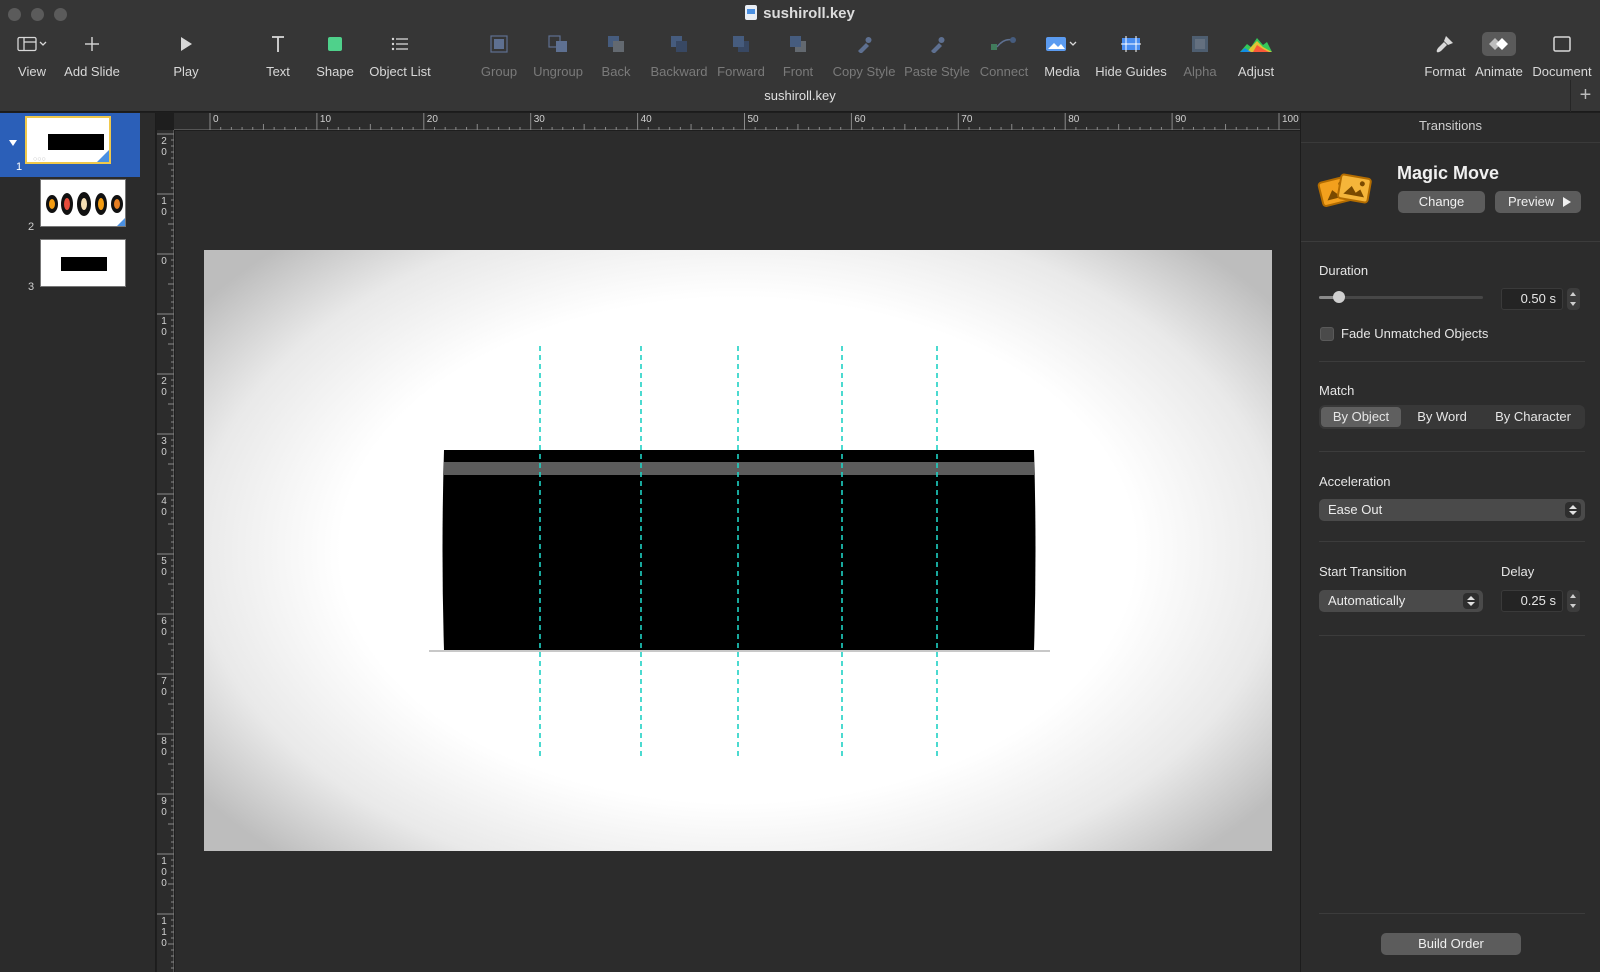 The height and width of the screenshot is (972, 1600). What do you see at coordinates (186, 55) in the screenshot?
I see `play-button: Play` at bounding box center [186, 55].